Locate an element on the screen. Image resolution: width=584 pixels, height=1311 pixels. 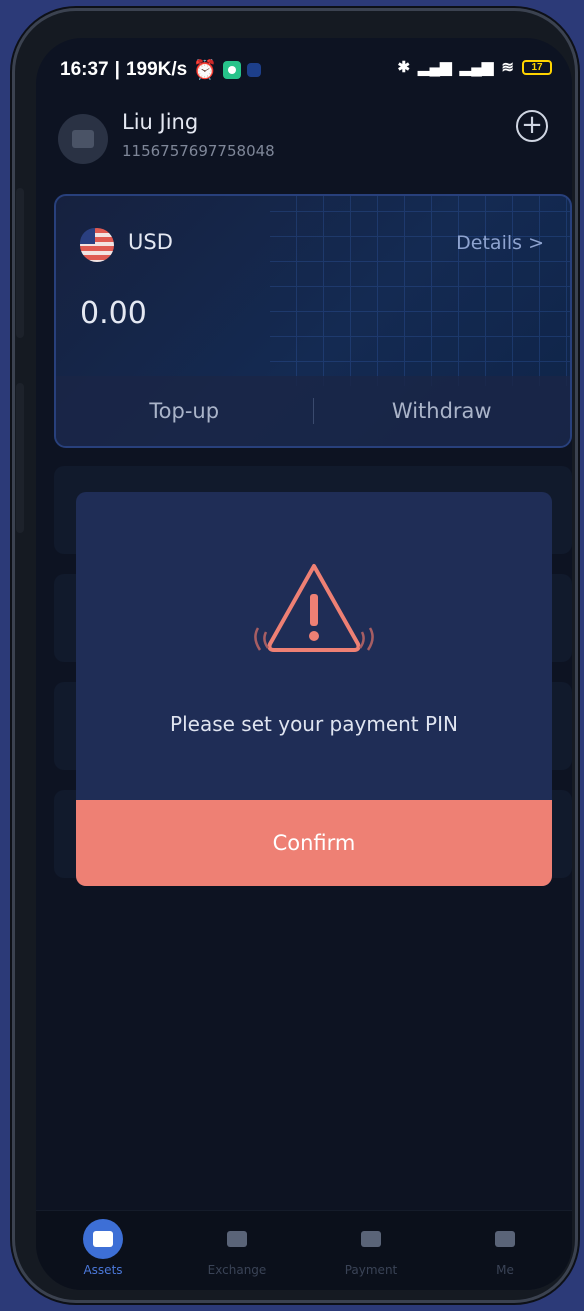
bottom-nav: Assets Exchange Payment Me is located at coordinates (304, 1250).